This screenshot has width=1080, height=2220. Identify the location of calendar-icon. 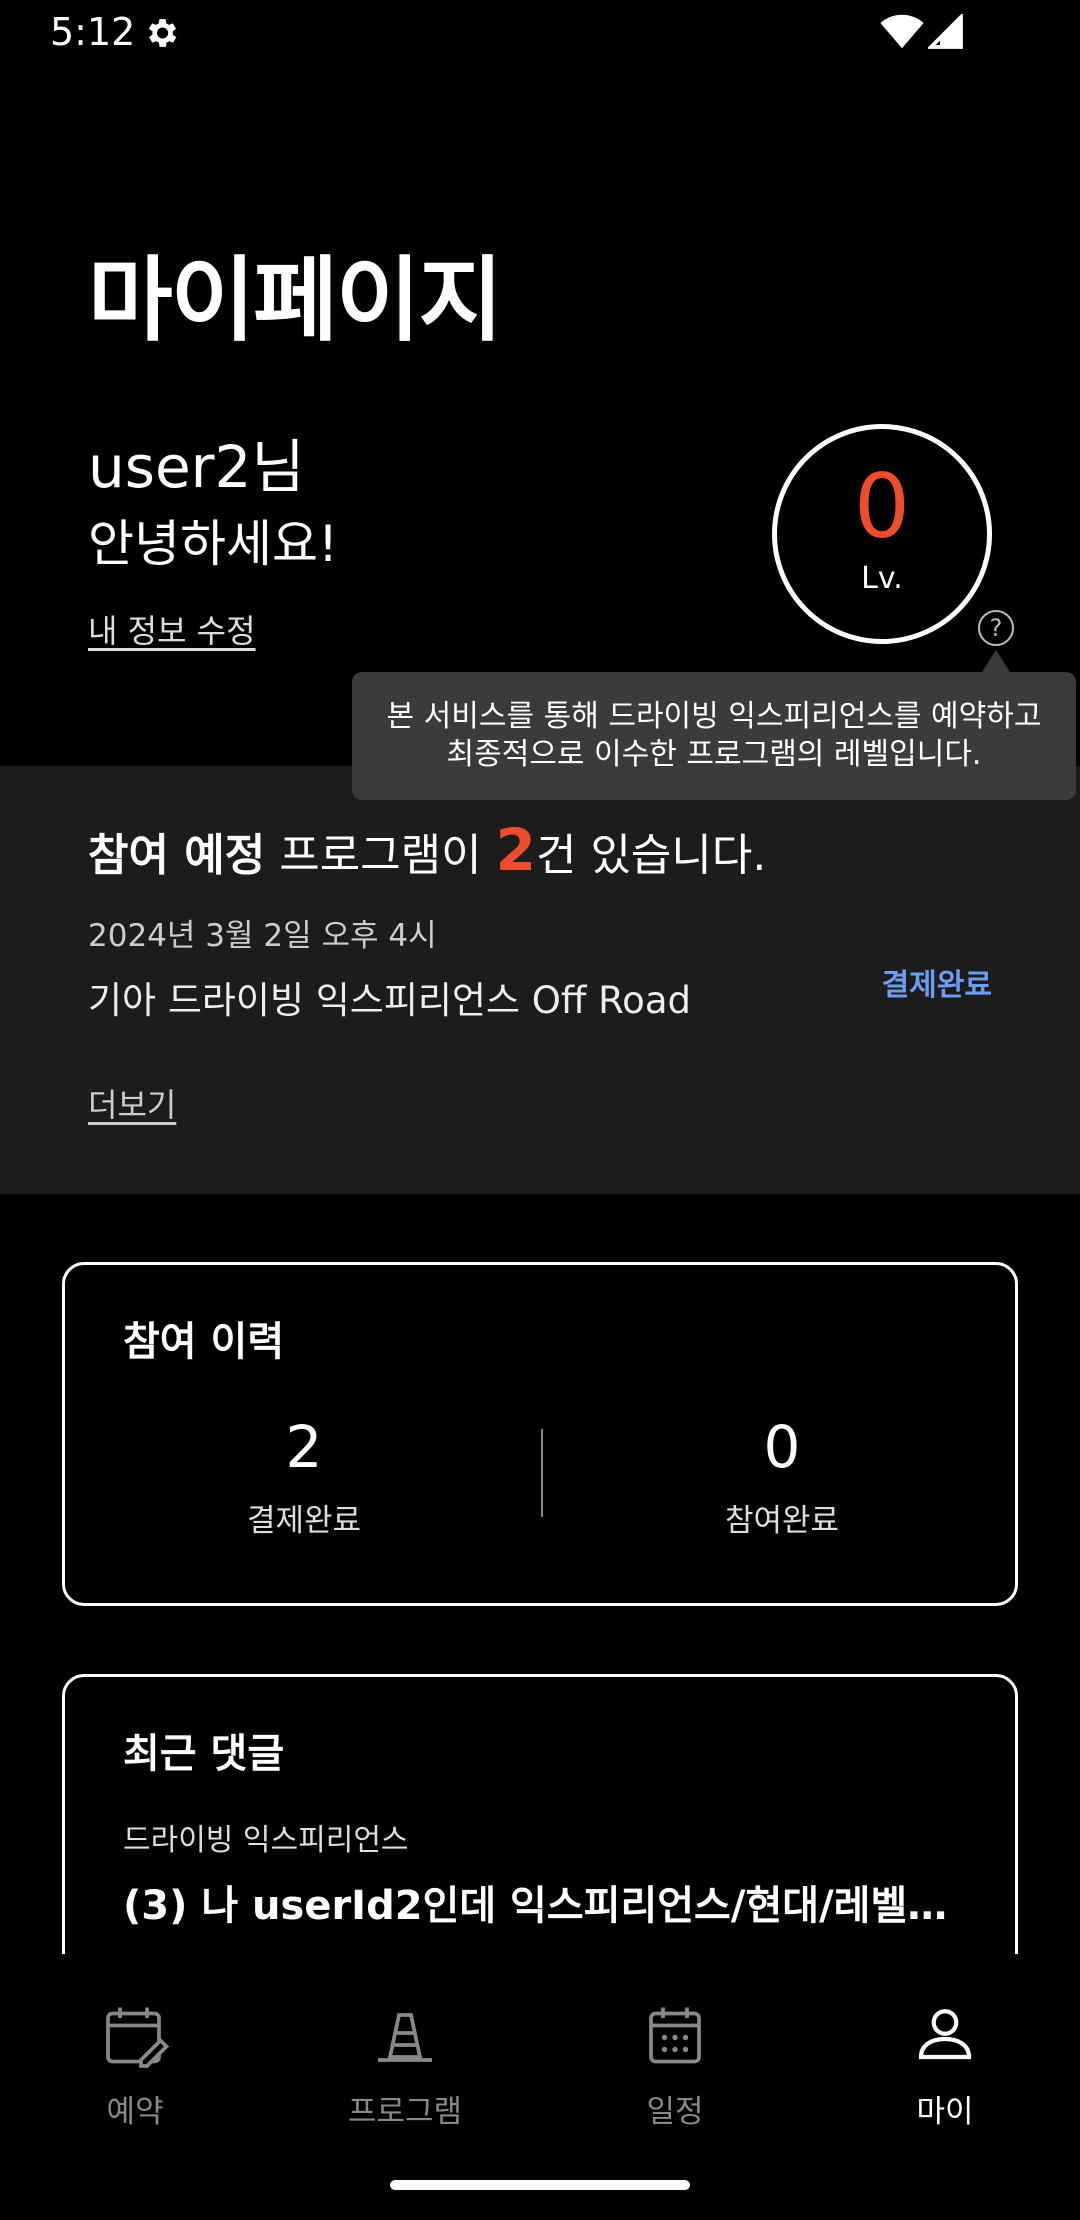
(675, 2035).